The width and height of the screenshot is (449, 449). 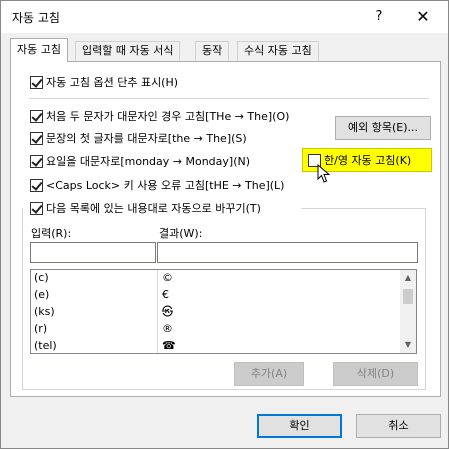 What do you see at coordinates (425, 299) in the screenshot?
I see `group-border-right` at bounding box center [425, 299].